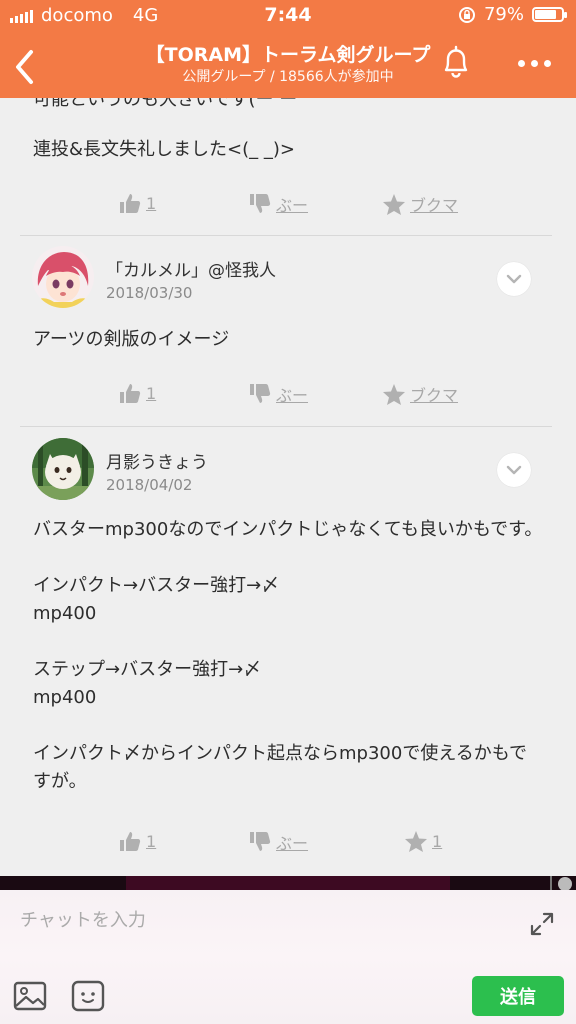  What do you see at coordinates (437, 841) in the screenshot?
I see `bookmark-count: 1` at bounding box center [437, 841].